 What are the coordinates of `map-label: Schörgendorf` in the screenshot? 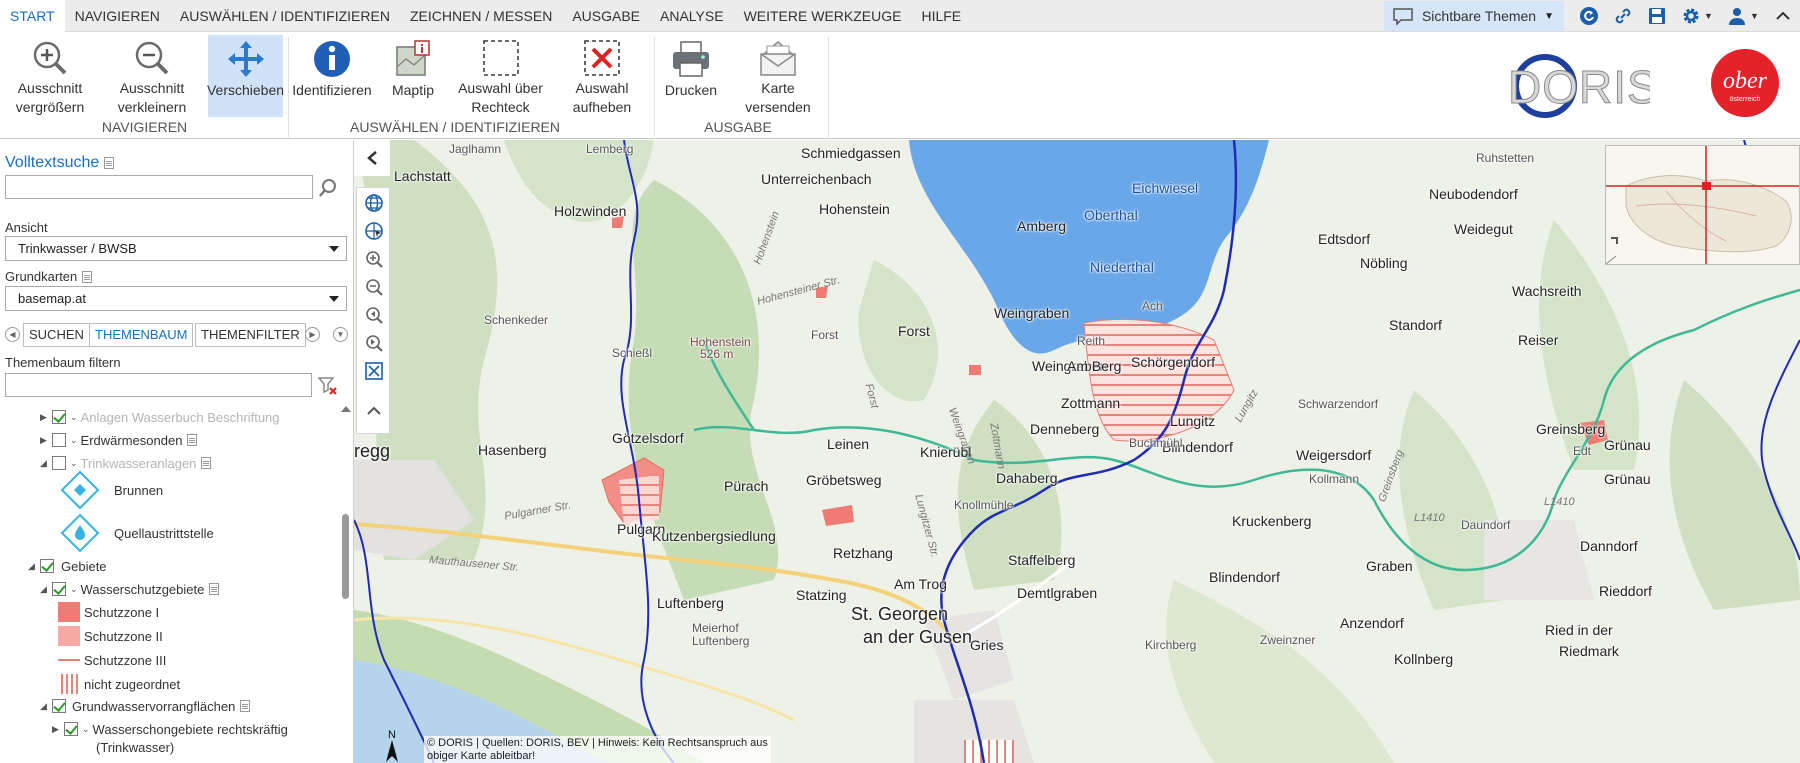 It's located at (1173, 362).